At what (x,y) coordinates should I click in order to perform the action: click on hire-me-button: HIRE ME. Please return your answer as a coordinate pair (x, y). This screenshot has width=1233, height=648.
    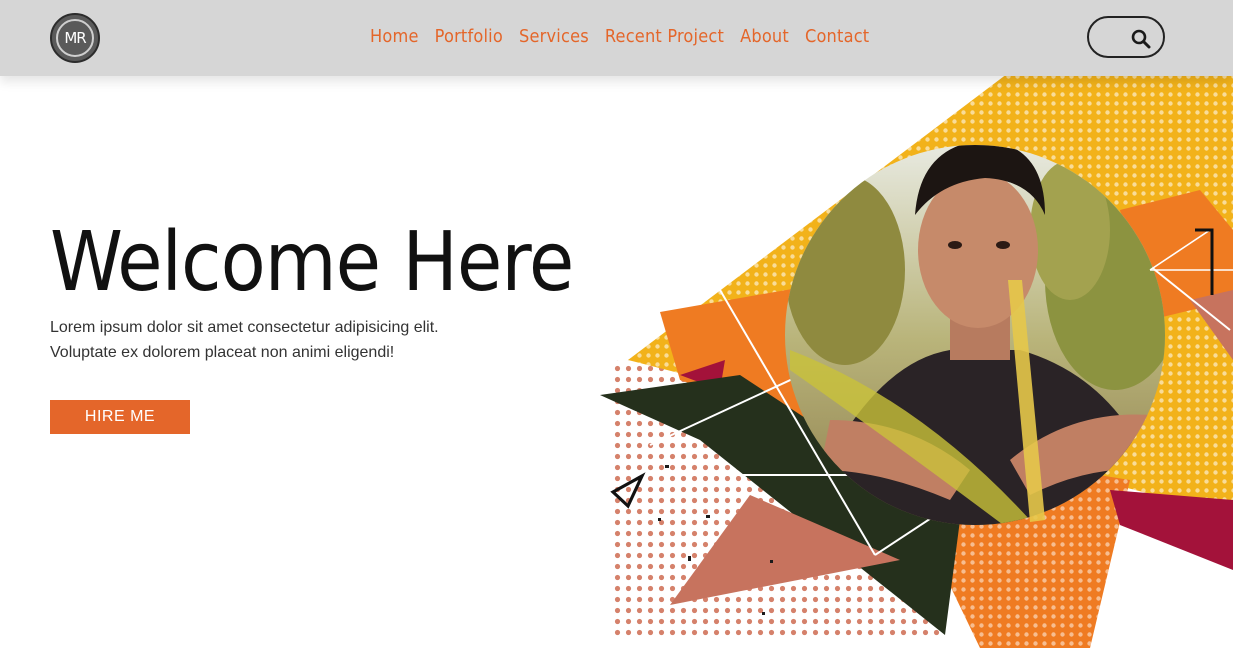
    Looking at the image, I should click on (120, 417).